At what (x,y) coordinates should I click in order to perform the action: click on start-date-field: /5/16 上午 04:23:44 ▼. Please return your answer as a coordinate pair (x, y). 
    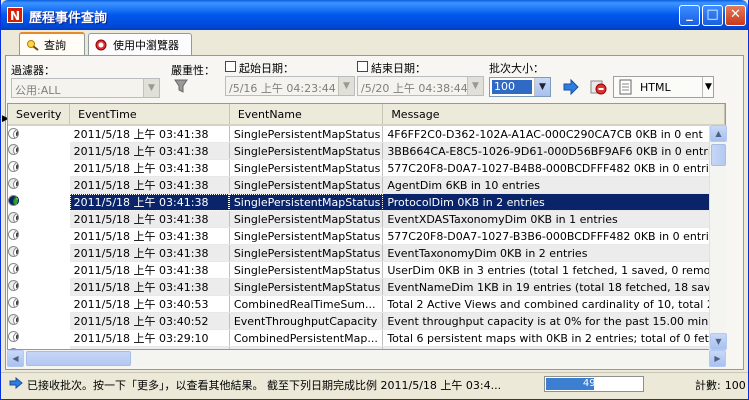
    Looking at the image, I should click on (290, 86).